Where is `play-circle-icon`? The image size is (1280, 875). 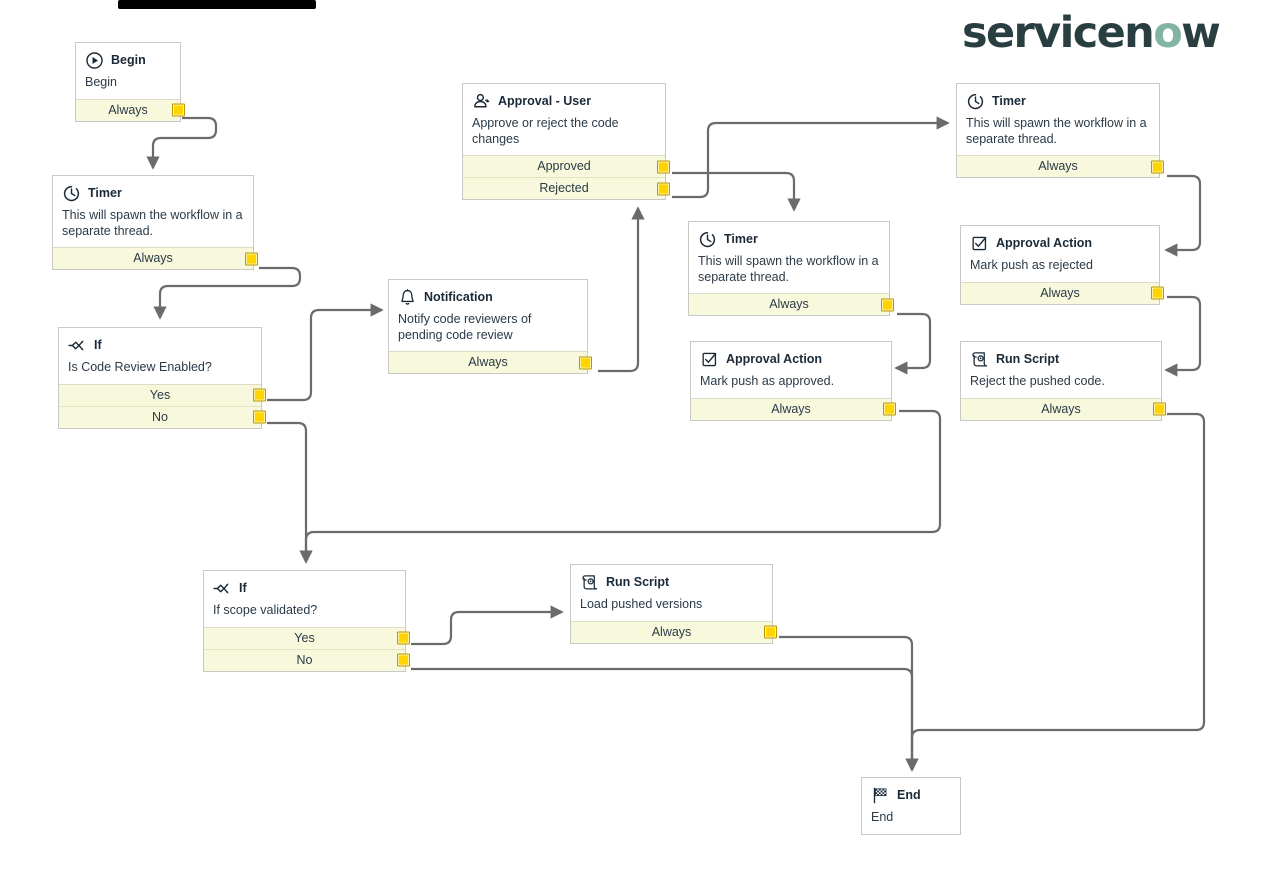 play-circle-icon is located at coordinates (94, 60).